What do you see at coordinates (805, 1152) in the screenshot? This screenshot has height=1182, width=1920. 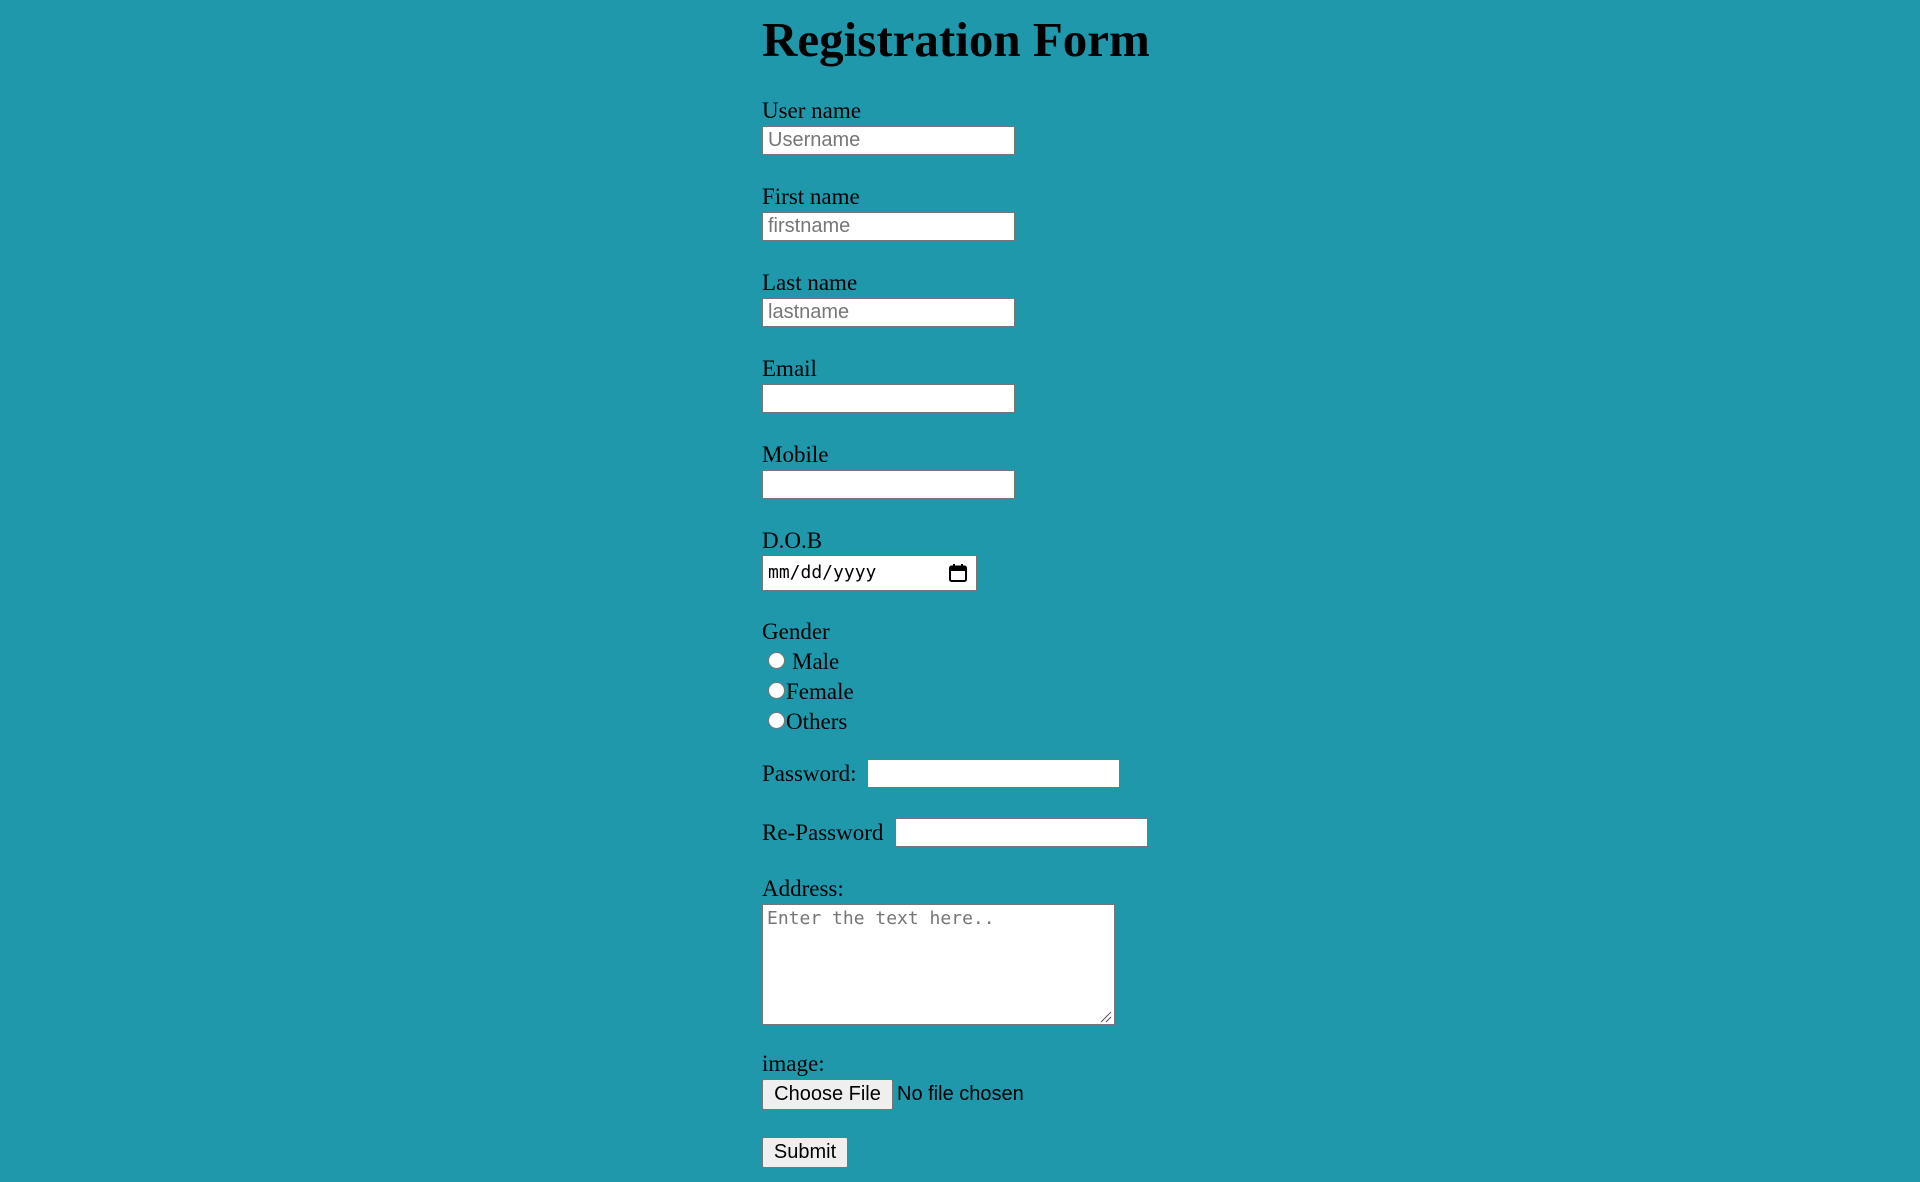 I see `submit-button: Submit` at bounding box center [805, 1152].